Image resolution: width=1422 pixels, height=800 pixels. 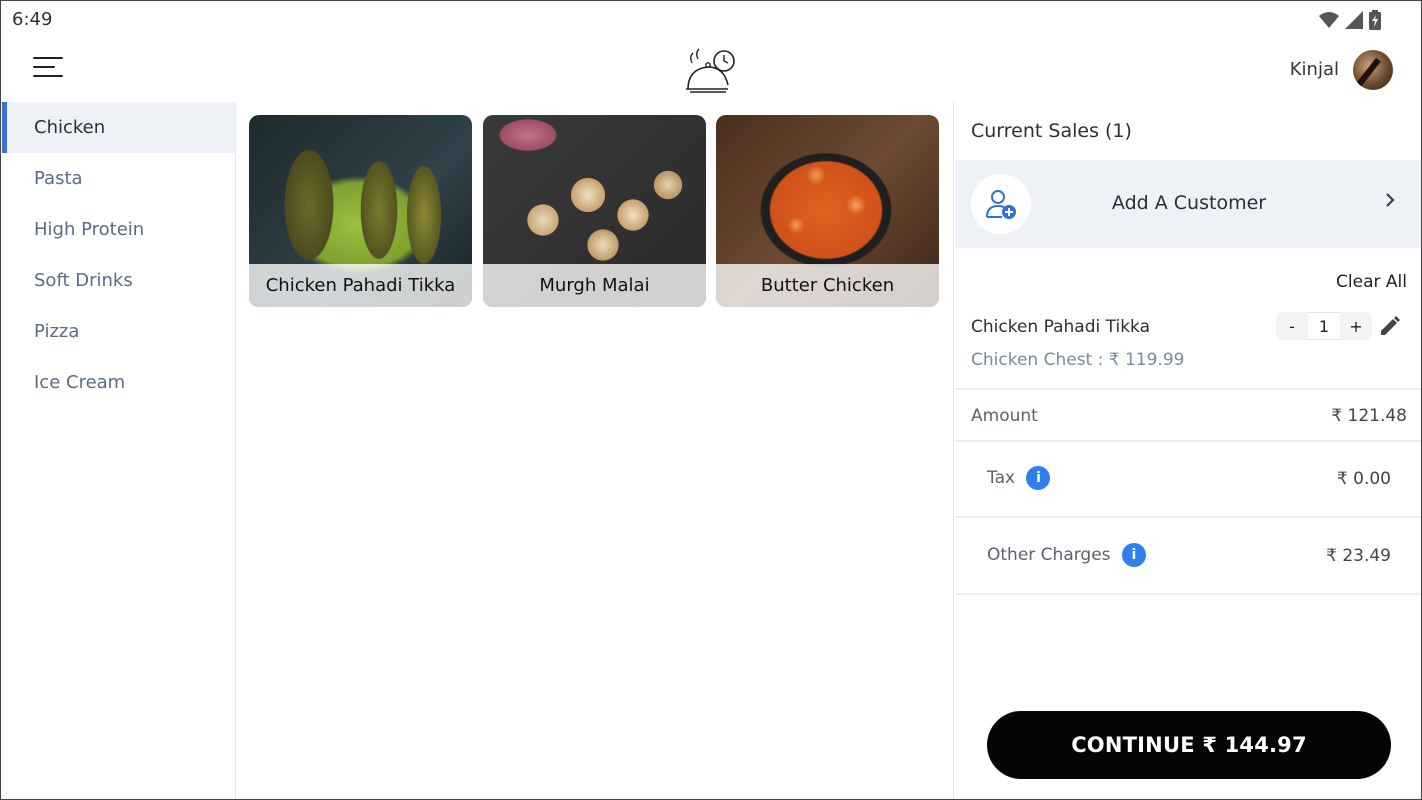 I want to click on sales-title: Current Sales (1), so click(x=1051, y=131).